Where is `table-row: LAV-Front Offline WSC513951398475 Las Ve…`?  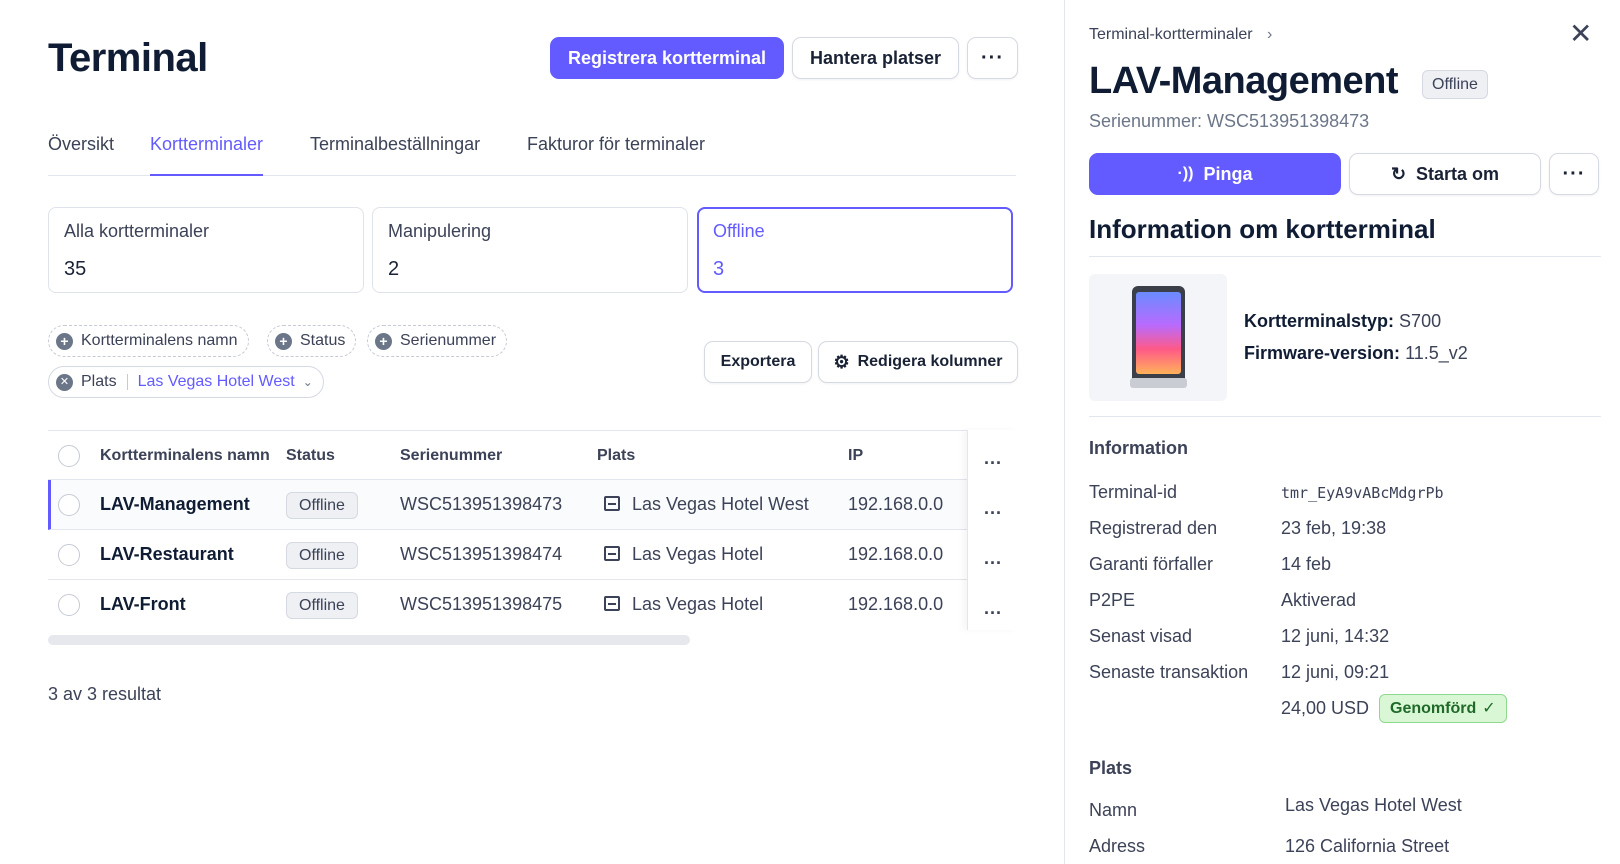 table-row: LAV-Front Offline WSC513951398475 Las Ve… is located at coordinates (533, 605).